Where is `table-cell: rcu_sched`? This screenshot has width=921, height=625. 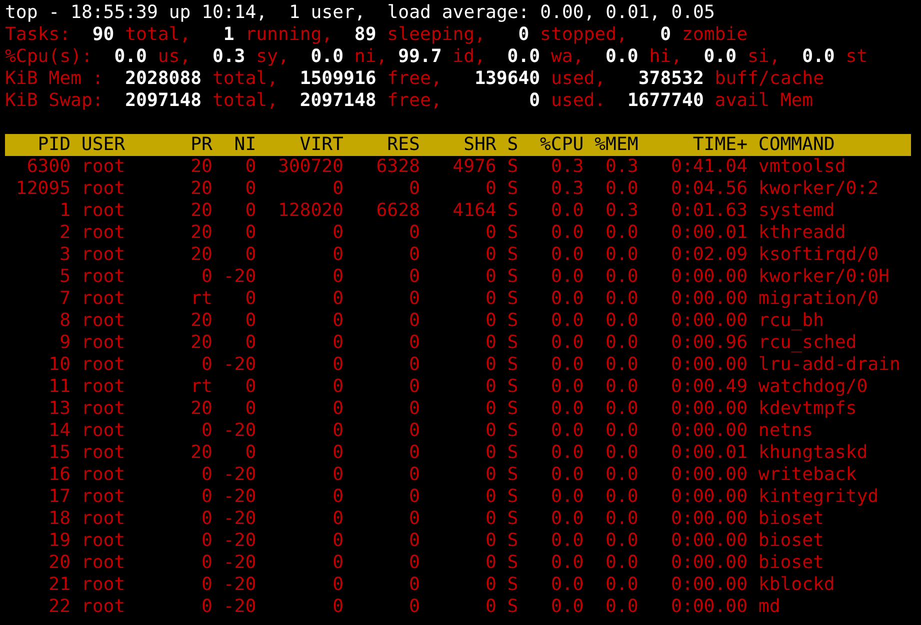 table-cell: rcu_sched is located at coordinates (807, 343).